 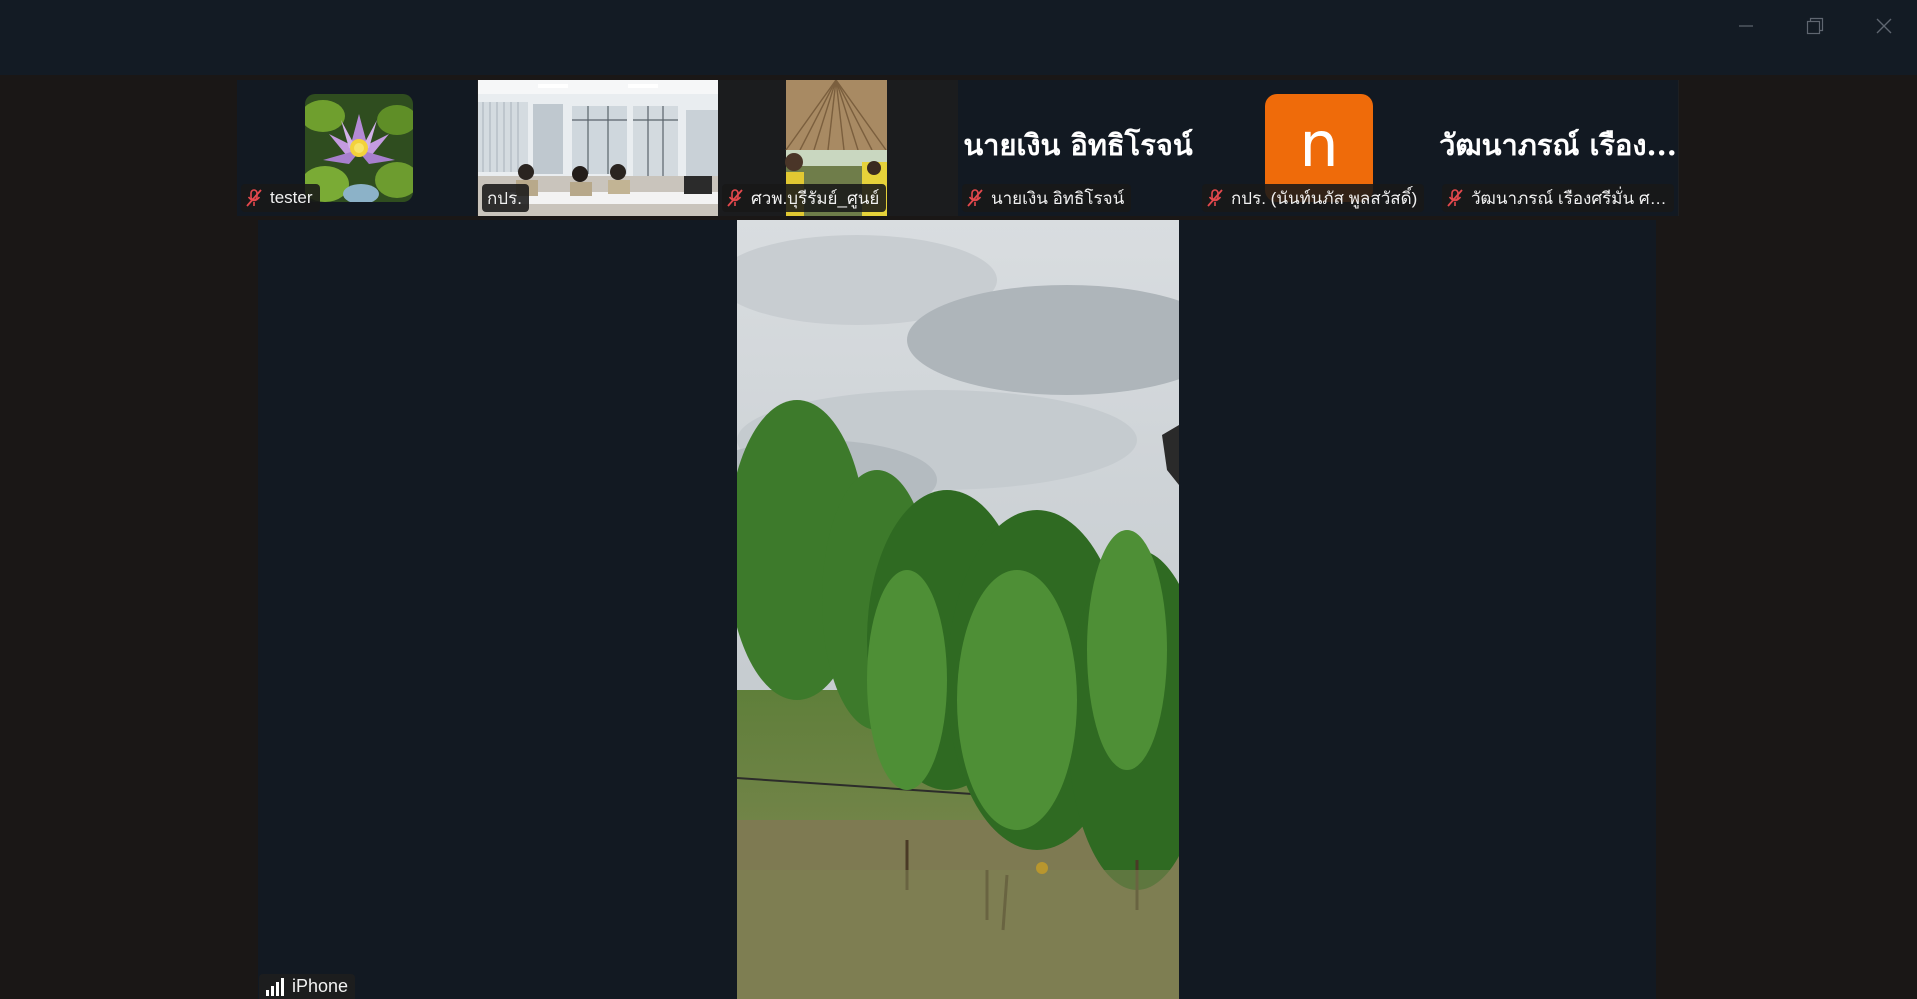 What do you see at coordinates (1078, 145) in the screenshot?
I see `participant-display-name: นายเงิน อิทธิโรจน์` at bounding box center [1078, 145].